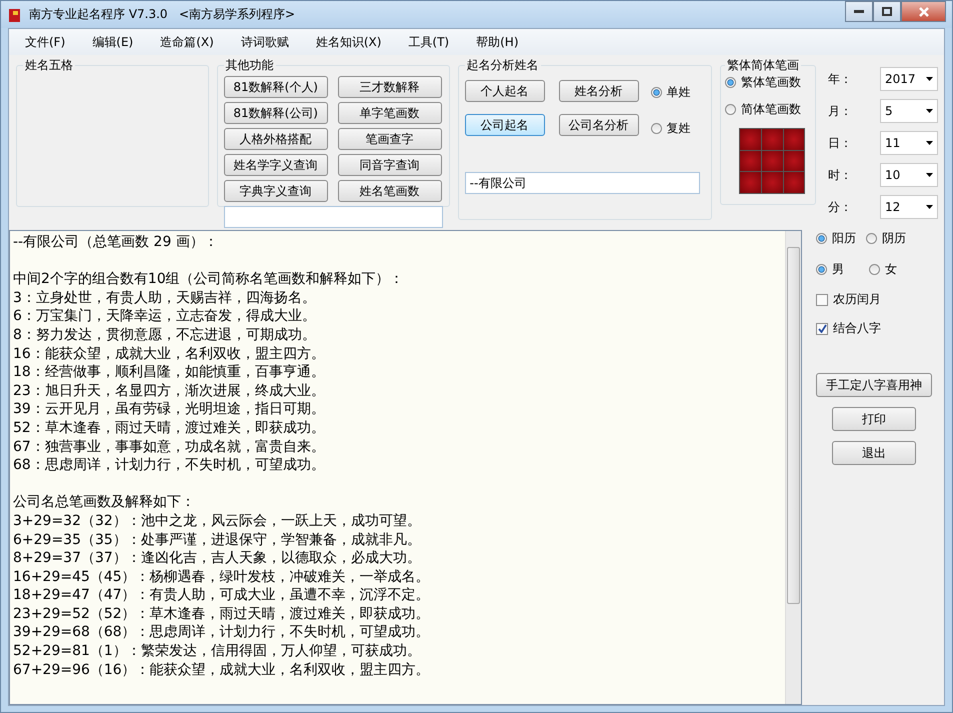 This screenshot has width=953, height=713. Describe the element at coordinates (830, 269) in the screenshot. I see `radio-button: 男` at that location.